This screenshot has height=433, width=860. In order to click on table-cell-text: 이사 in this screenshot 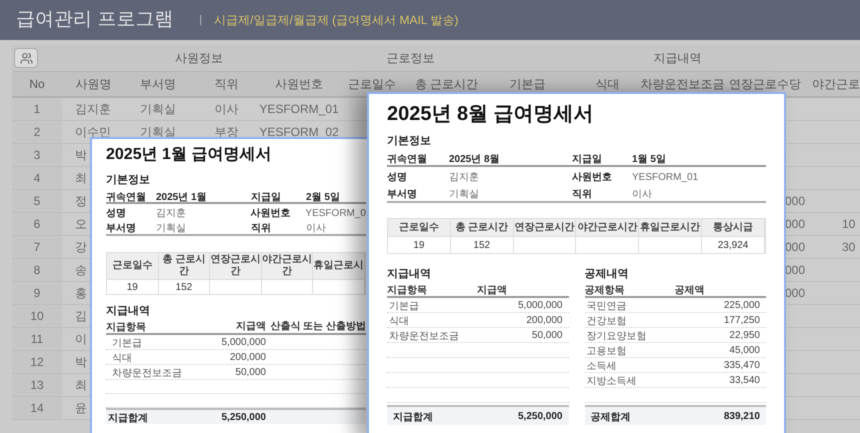, I will do `click(226, 109)`.